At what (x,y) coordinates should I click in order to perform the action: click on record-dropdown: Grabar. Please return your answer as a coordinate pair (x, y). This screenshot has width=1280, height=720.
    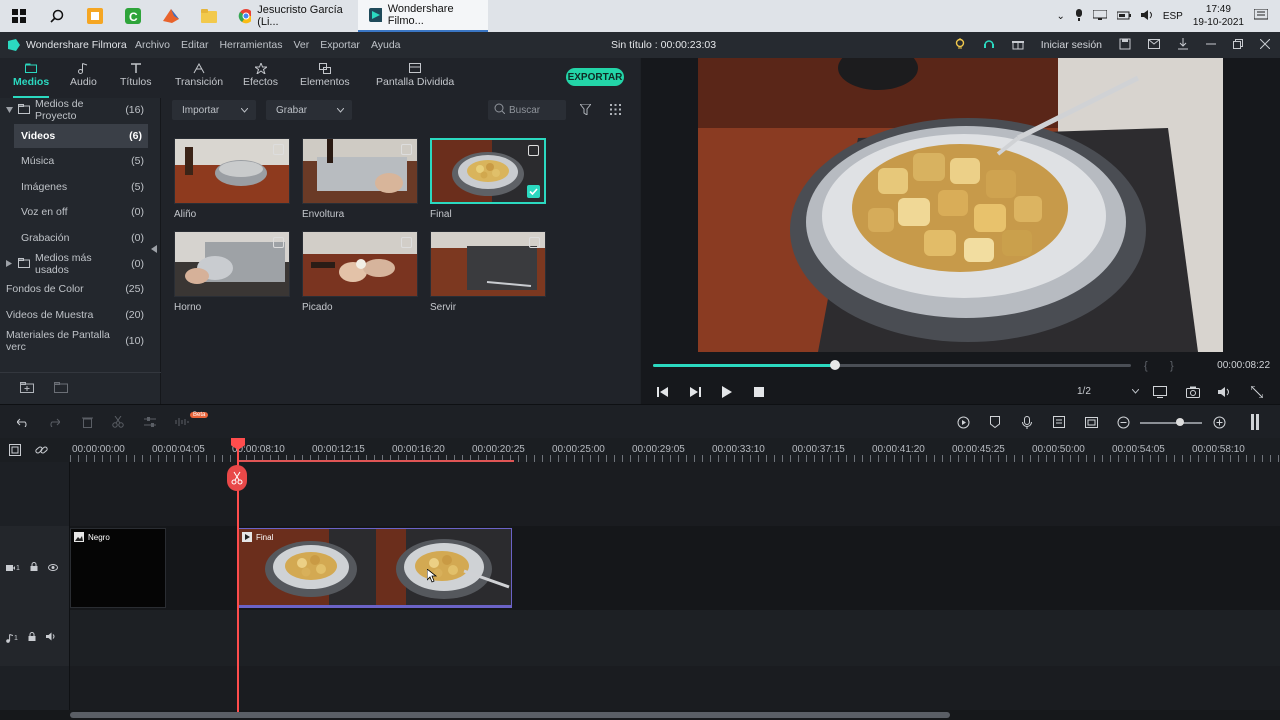
    Looking at the image, I should click on (309, 110).